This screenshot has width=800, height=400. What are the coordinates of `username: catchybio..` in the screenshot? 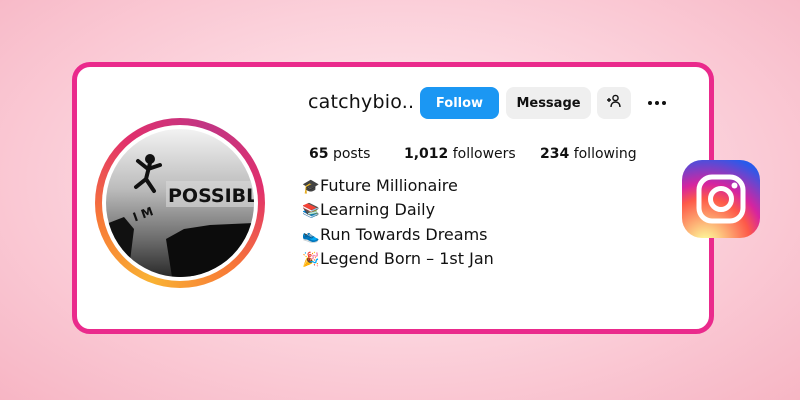 It's located at (361, 102).